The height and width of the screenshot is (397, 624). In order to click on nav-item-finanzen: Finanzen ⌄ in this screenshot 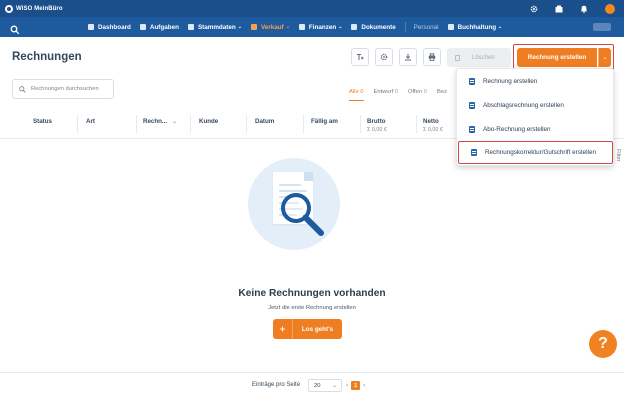, I will do `click(320, 27)`.